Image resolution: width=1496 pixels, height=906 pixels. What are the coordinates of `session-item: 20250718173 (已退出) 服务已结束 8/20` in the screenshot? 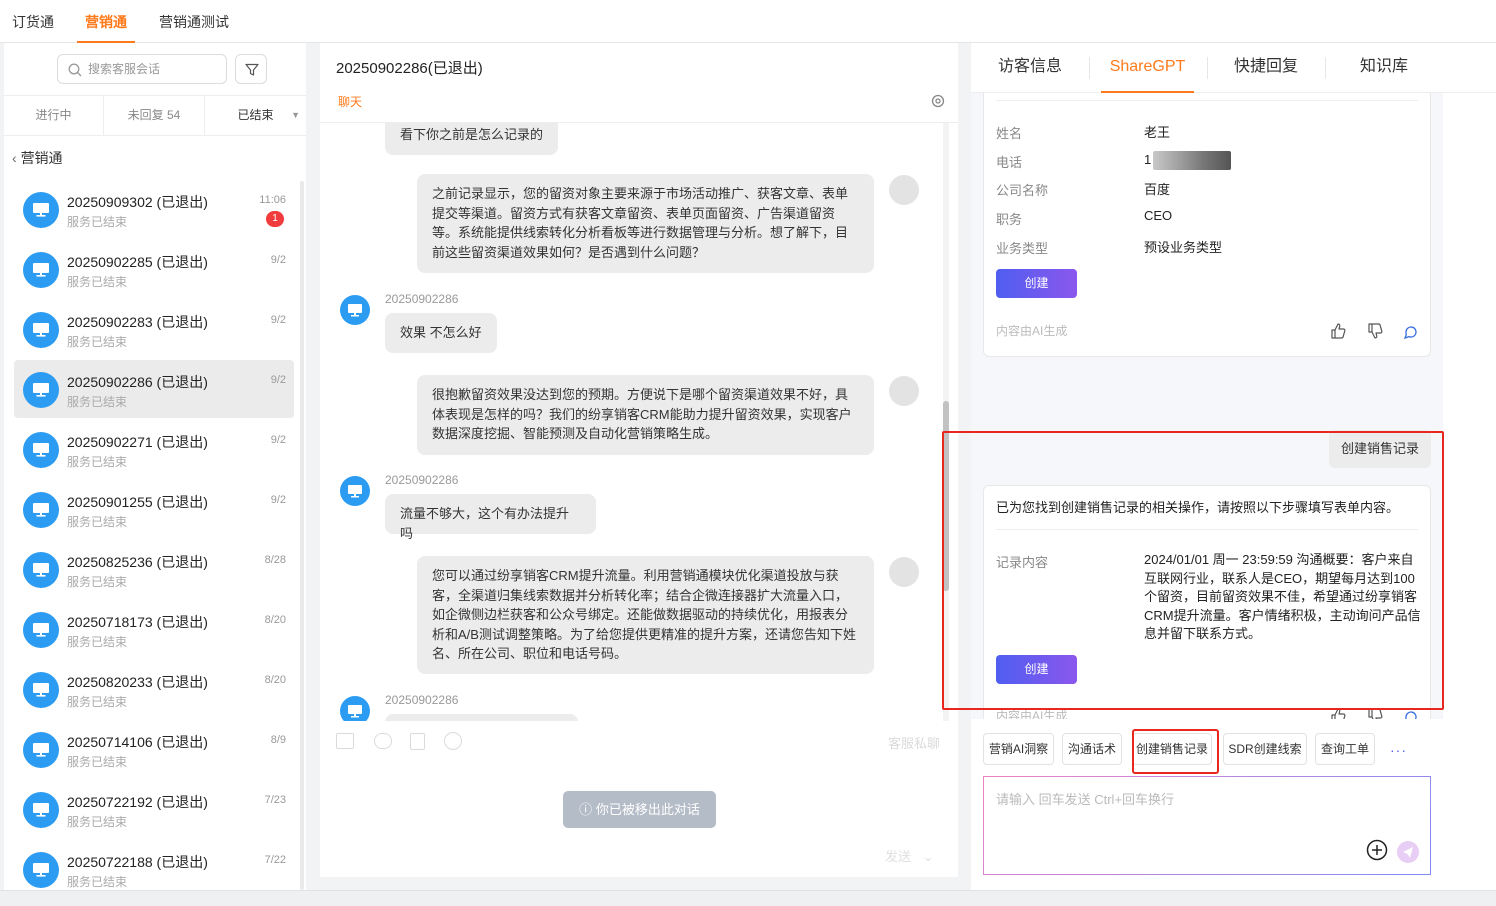 It's located at (154, 629).